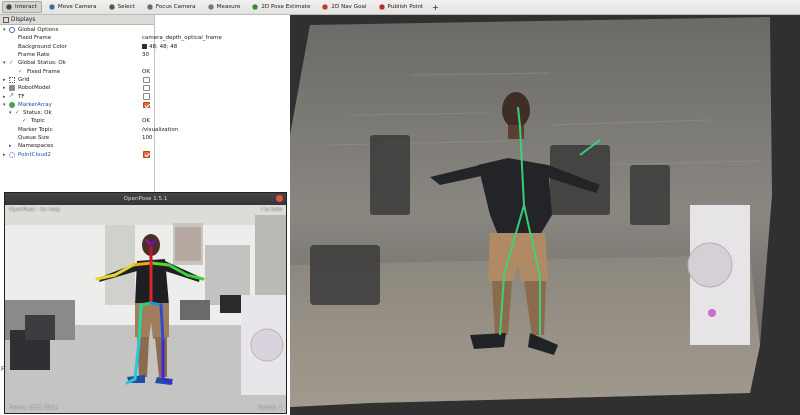  I want to click on marker-topic-label: Marker Topic, so click(35, 129).